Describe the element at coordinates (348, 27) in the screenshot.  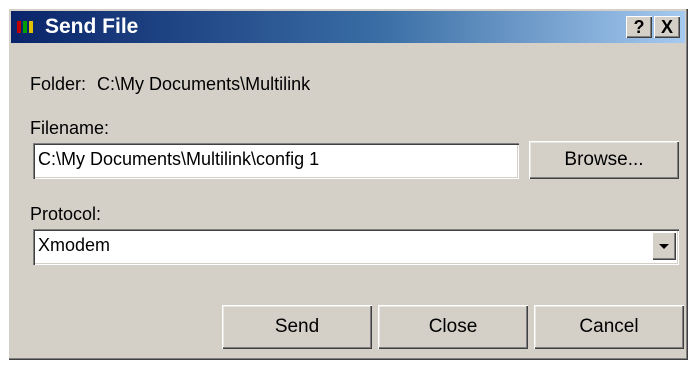
I see `title-bar: Send File ? X` at that location.